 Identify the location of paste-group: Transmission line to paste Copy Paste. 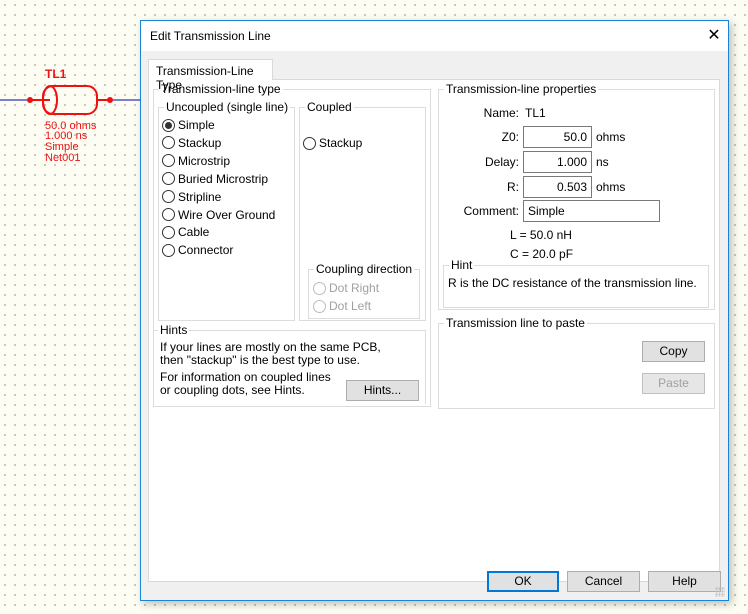
(576, 362).